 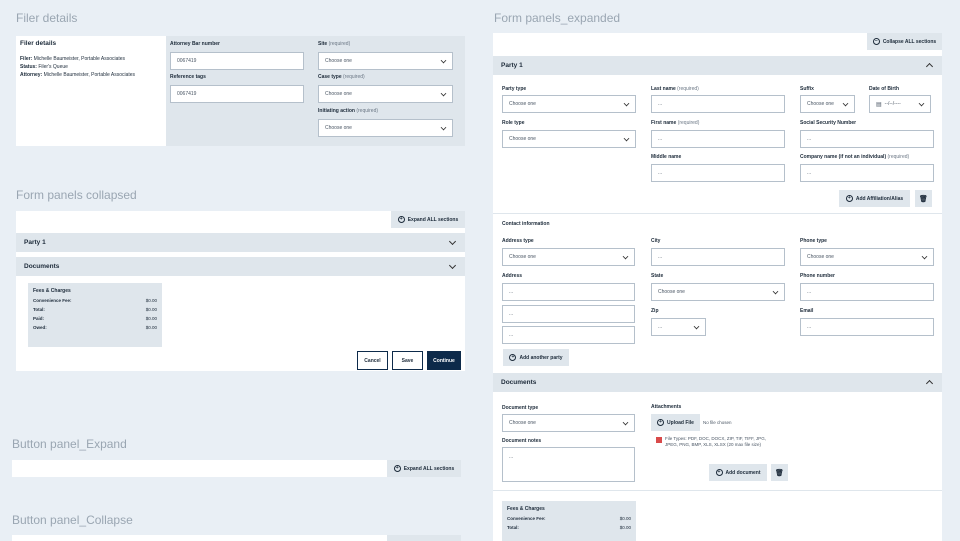 I want to click on state-select: Choose one, so click(x=718, y=292).